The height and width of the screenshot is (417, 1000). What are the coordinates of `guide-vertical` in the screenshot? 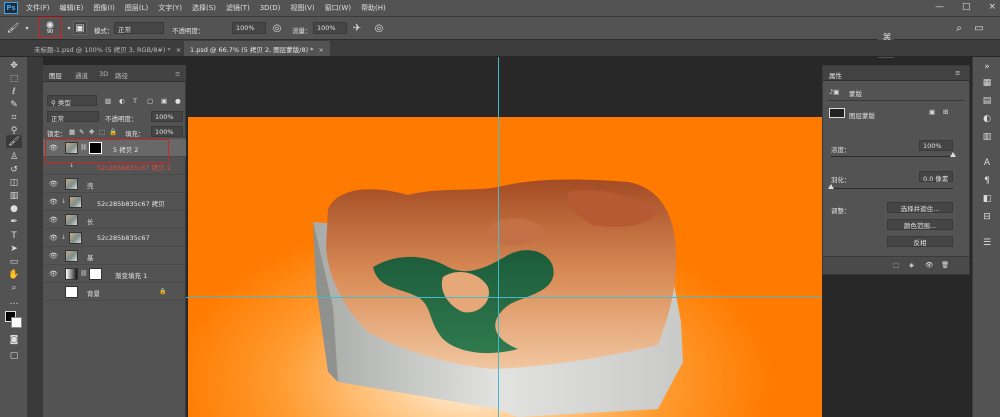 It's located at (498, 237).